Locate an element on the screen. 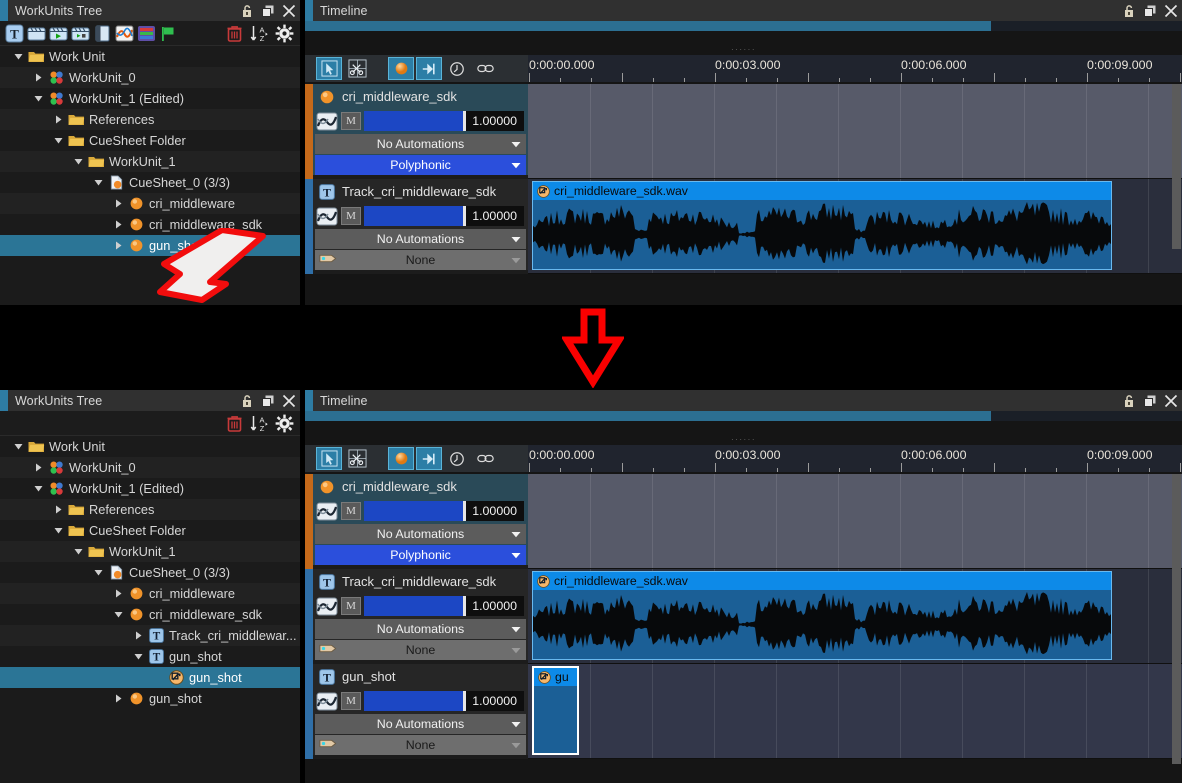 The height and width of the screenshot is (783, 1182). timeline-clip: gu is located at coordinates (555, 710).